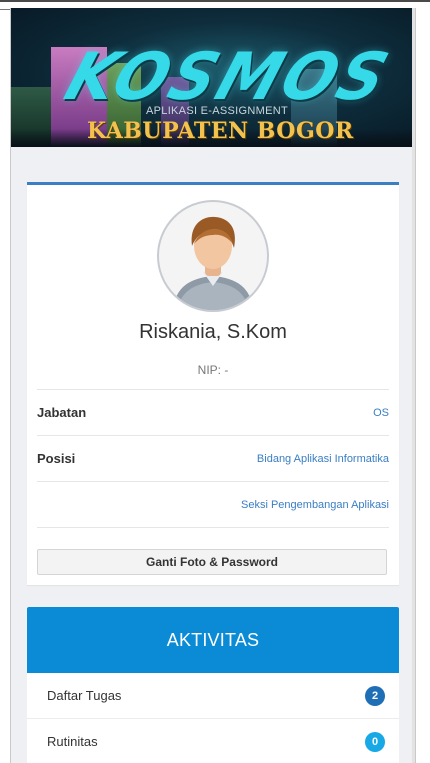  I want to click on app-logo: KOSMOS, so click(228, 76).